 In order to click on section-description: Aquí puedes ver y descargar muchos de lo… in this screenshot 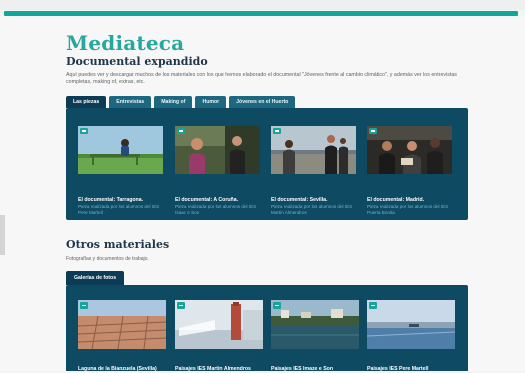, I will do `click(261, 79)`.